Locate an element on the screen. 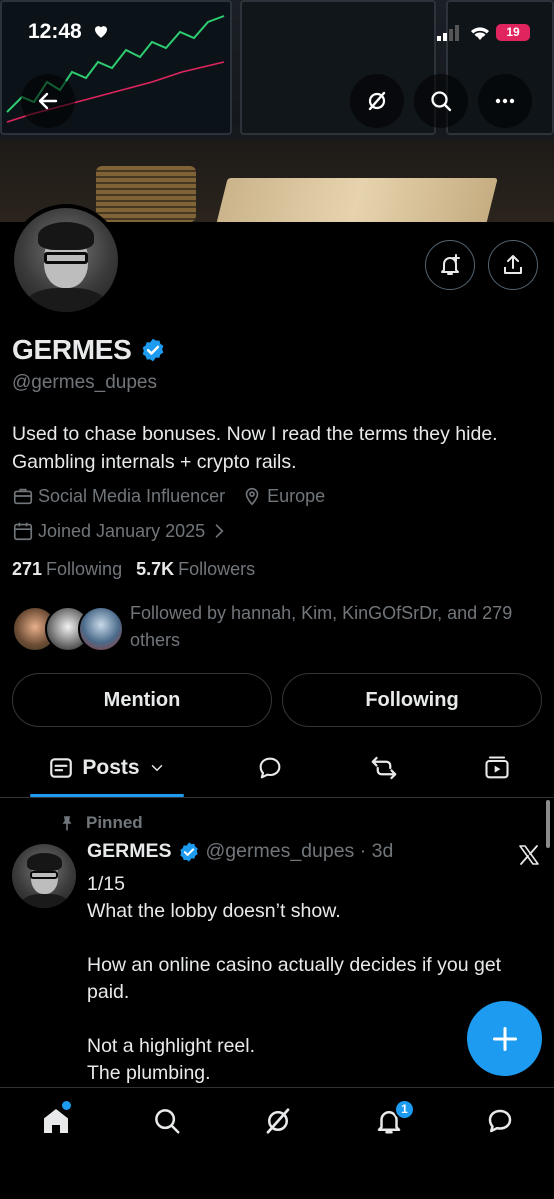 This screenshot has height=1199, width=554. pin-icon is located at coordinates (67, 823).